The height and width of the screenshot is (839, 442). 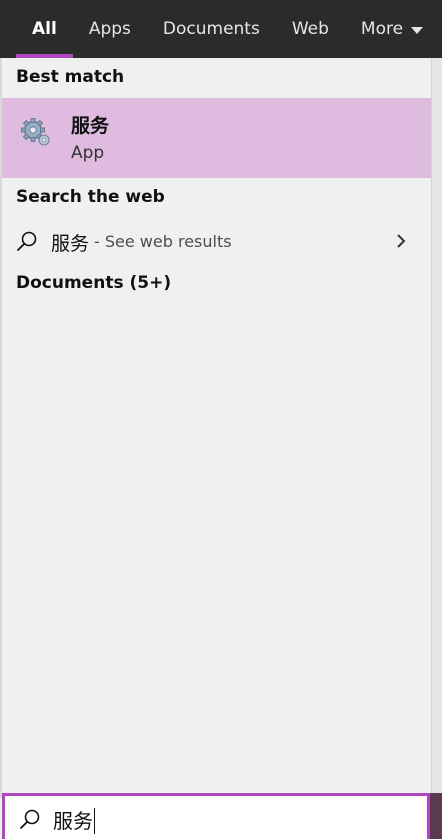 I want to click on best-match-title: 服务, so click(x=90, y=126).